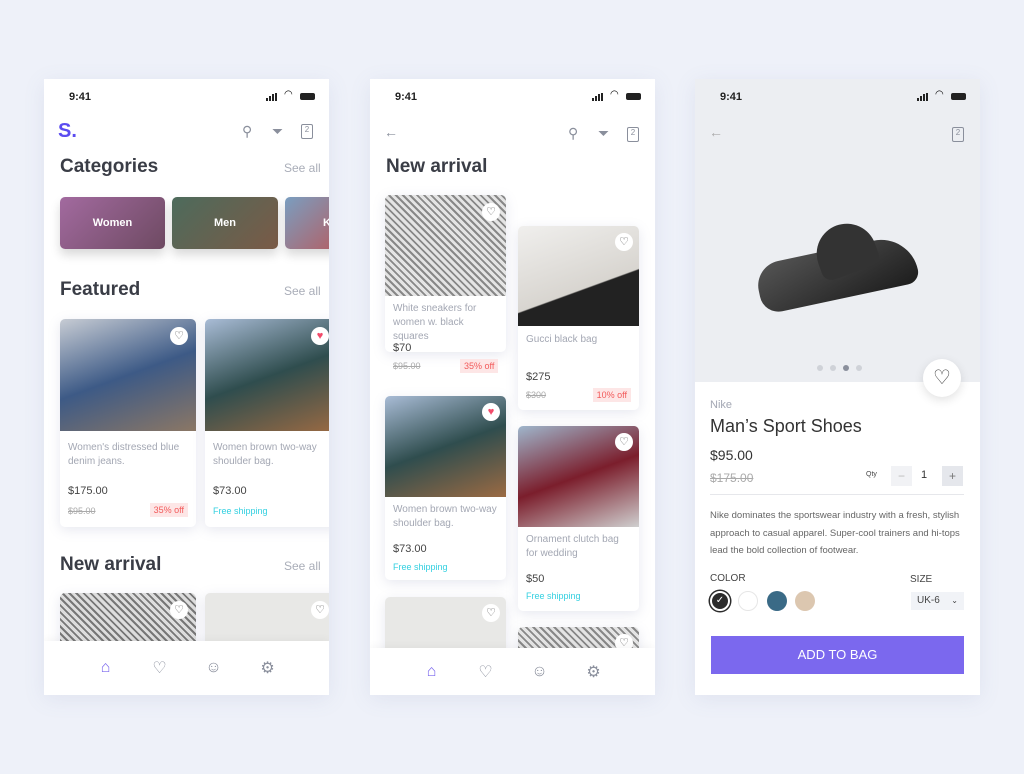 This screenshot has height=774, width=1024. Describe the element at coordinates (721, 405) in the screenshot. I see `brand: Nike` at that location.